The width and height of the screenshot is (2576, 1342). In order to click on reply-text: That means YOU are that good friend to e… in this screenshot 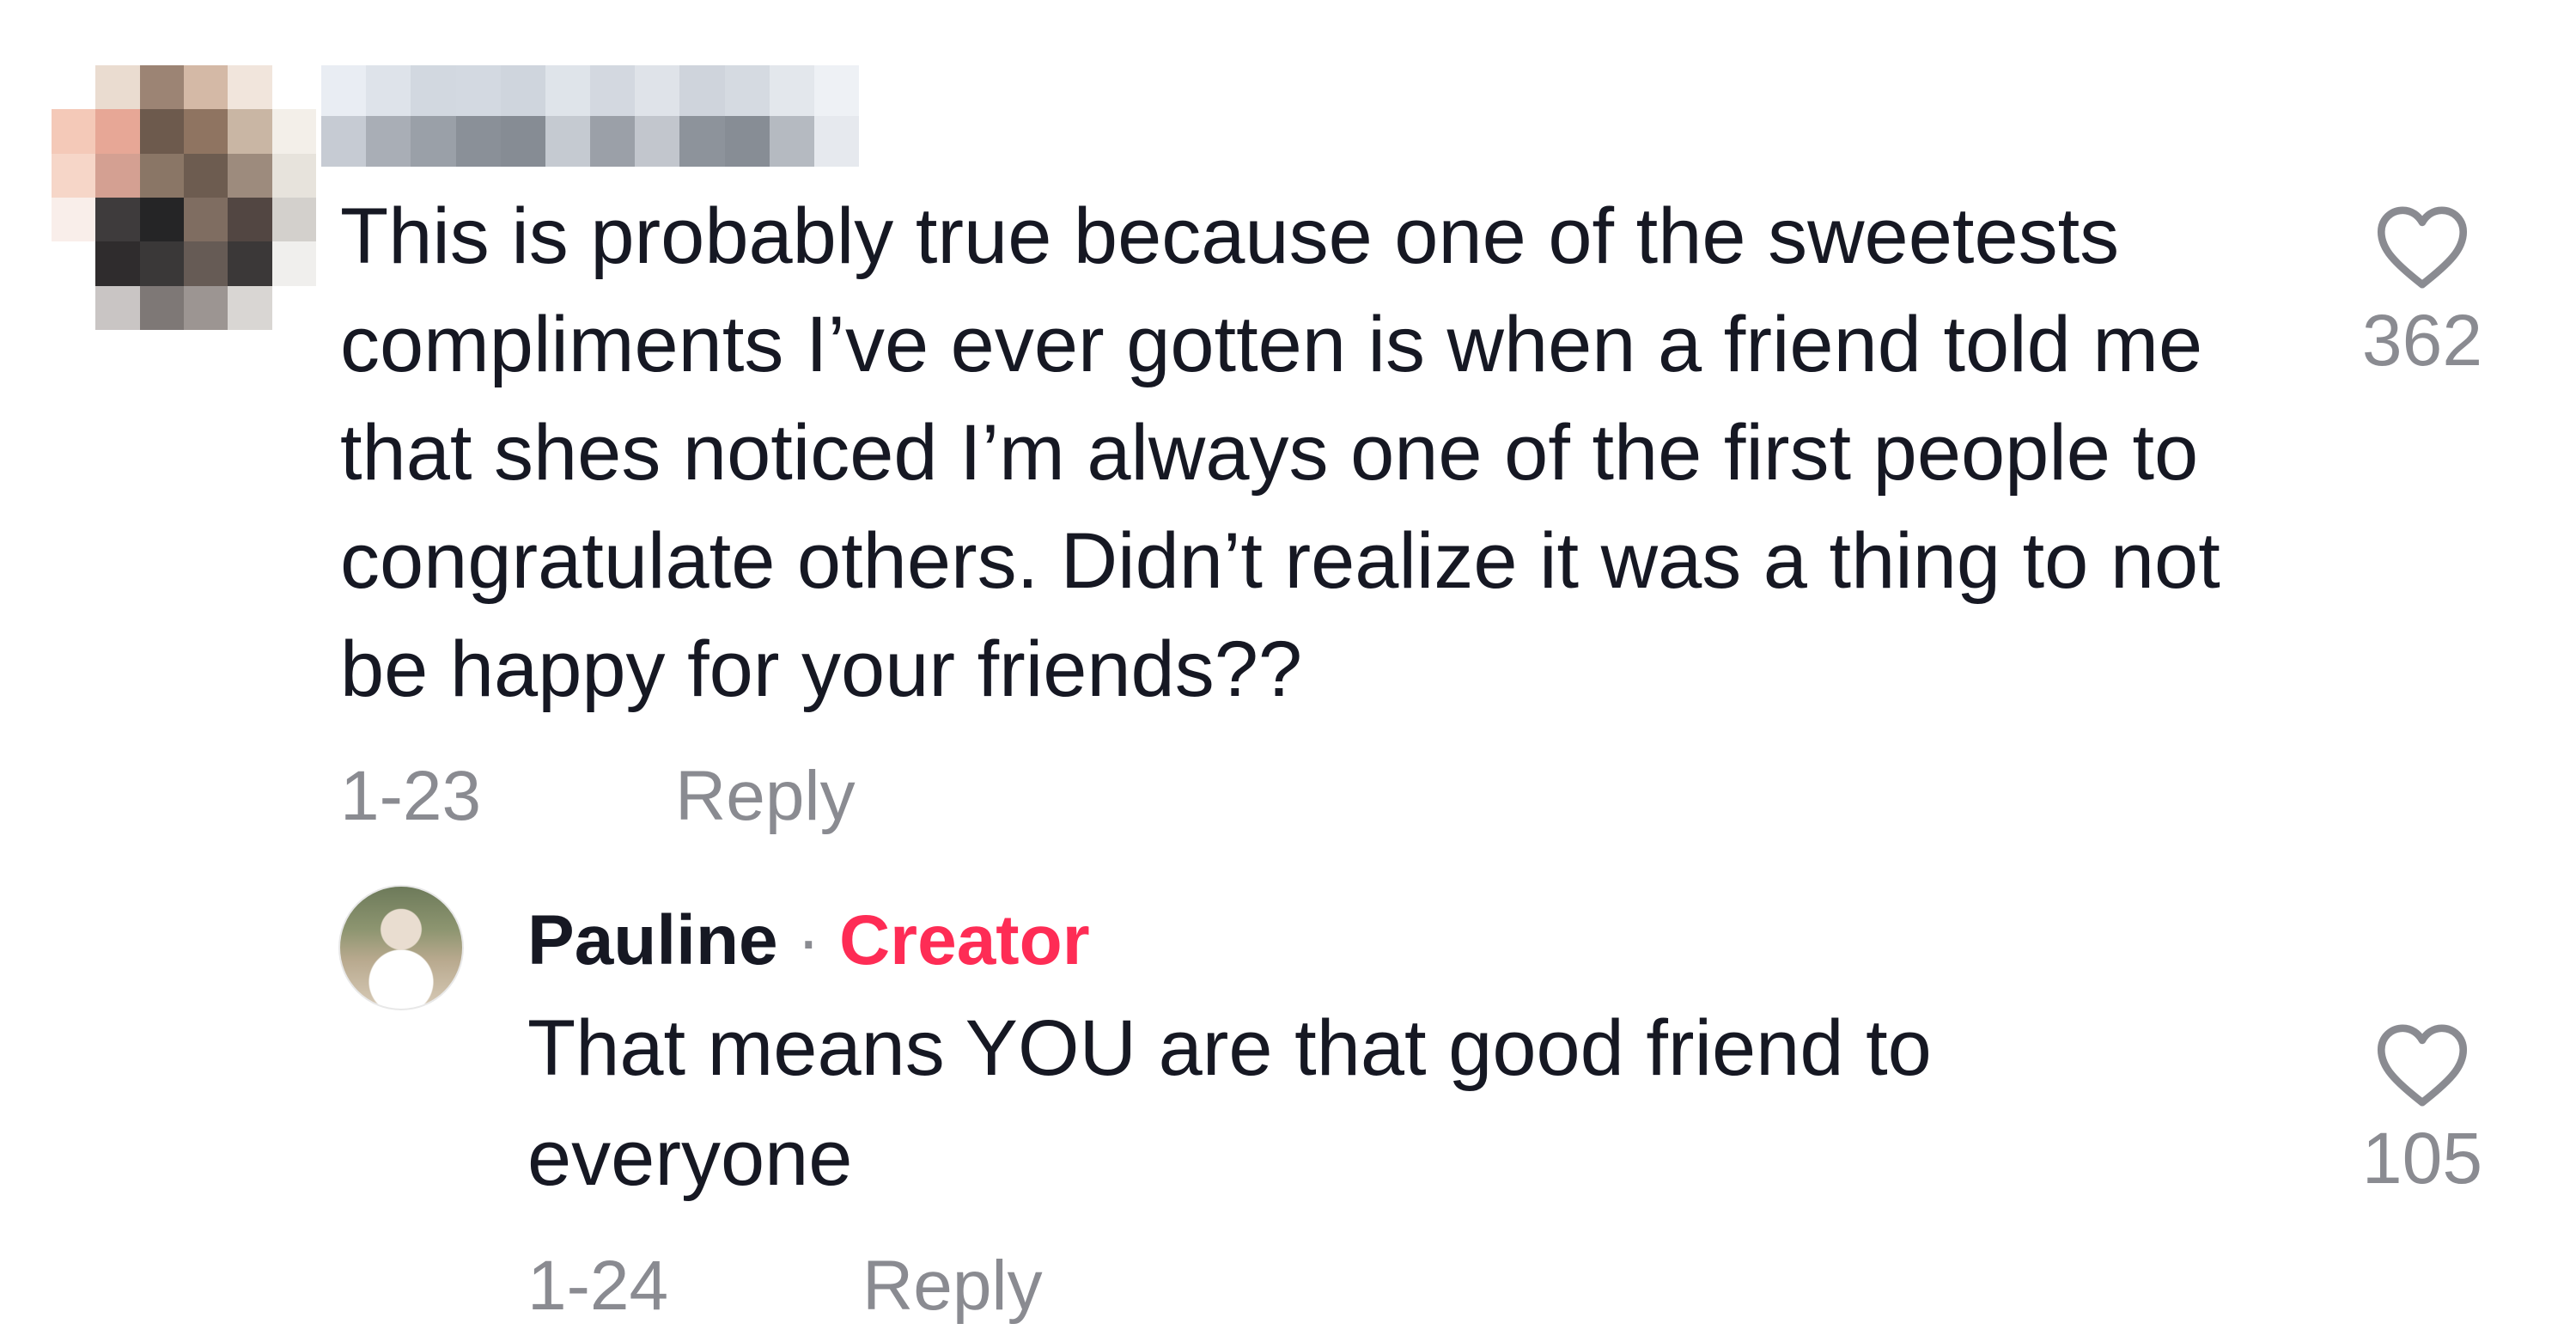, I will do `click(1229, 1103)`.